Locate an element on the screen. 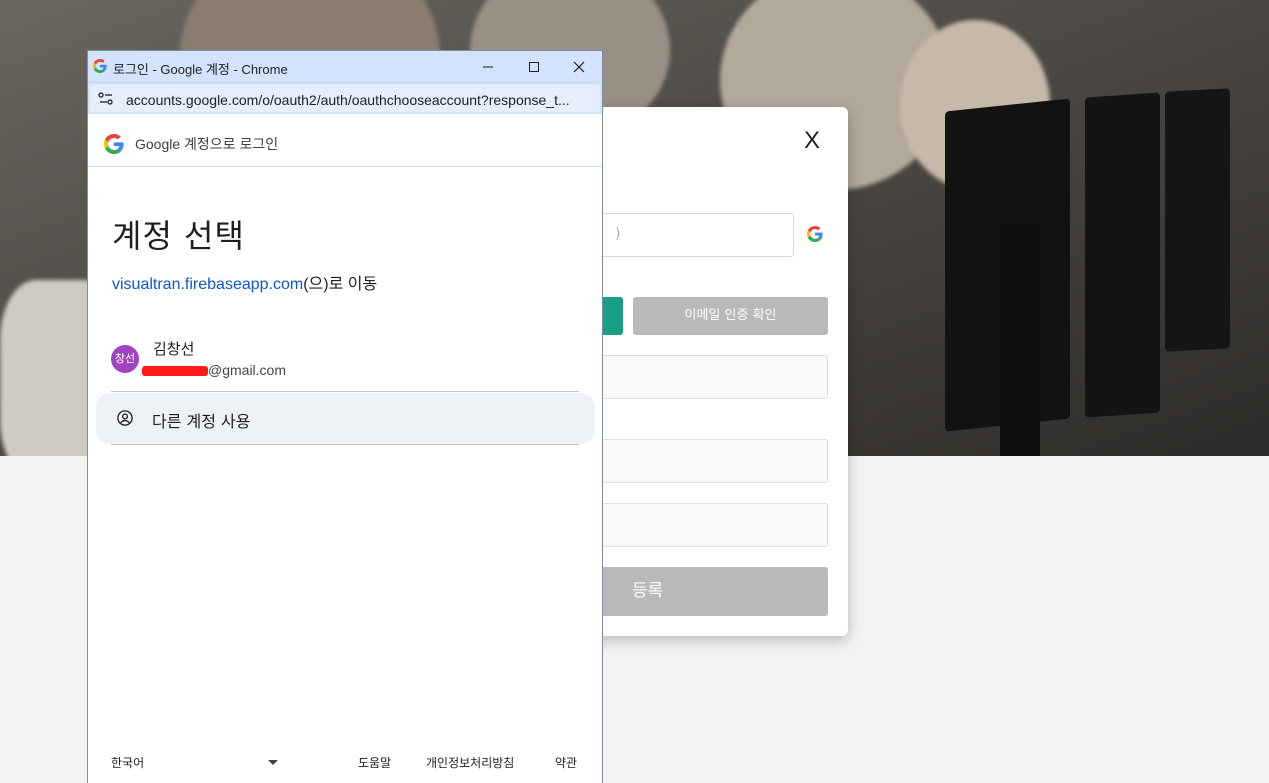 The width and height of the screenshot is (1269, 783). google-logo-icon is located at coordinates (114, 146).